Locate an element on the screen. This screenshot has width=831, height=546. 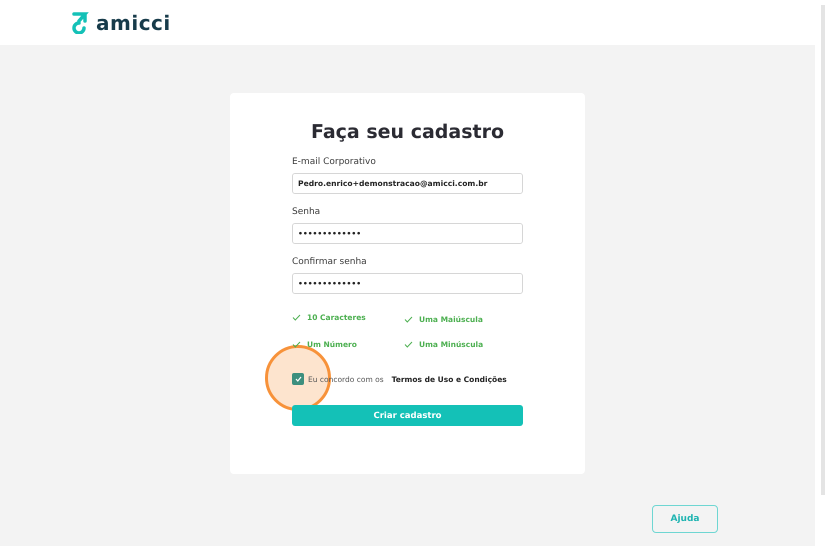
logo-icon is located at coordinates (80, 23).